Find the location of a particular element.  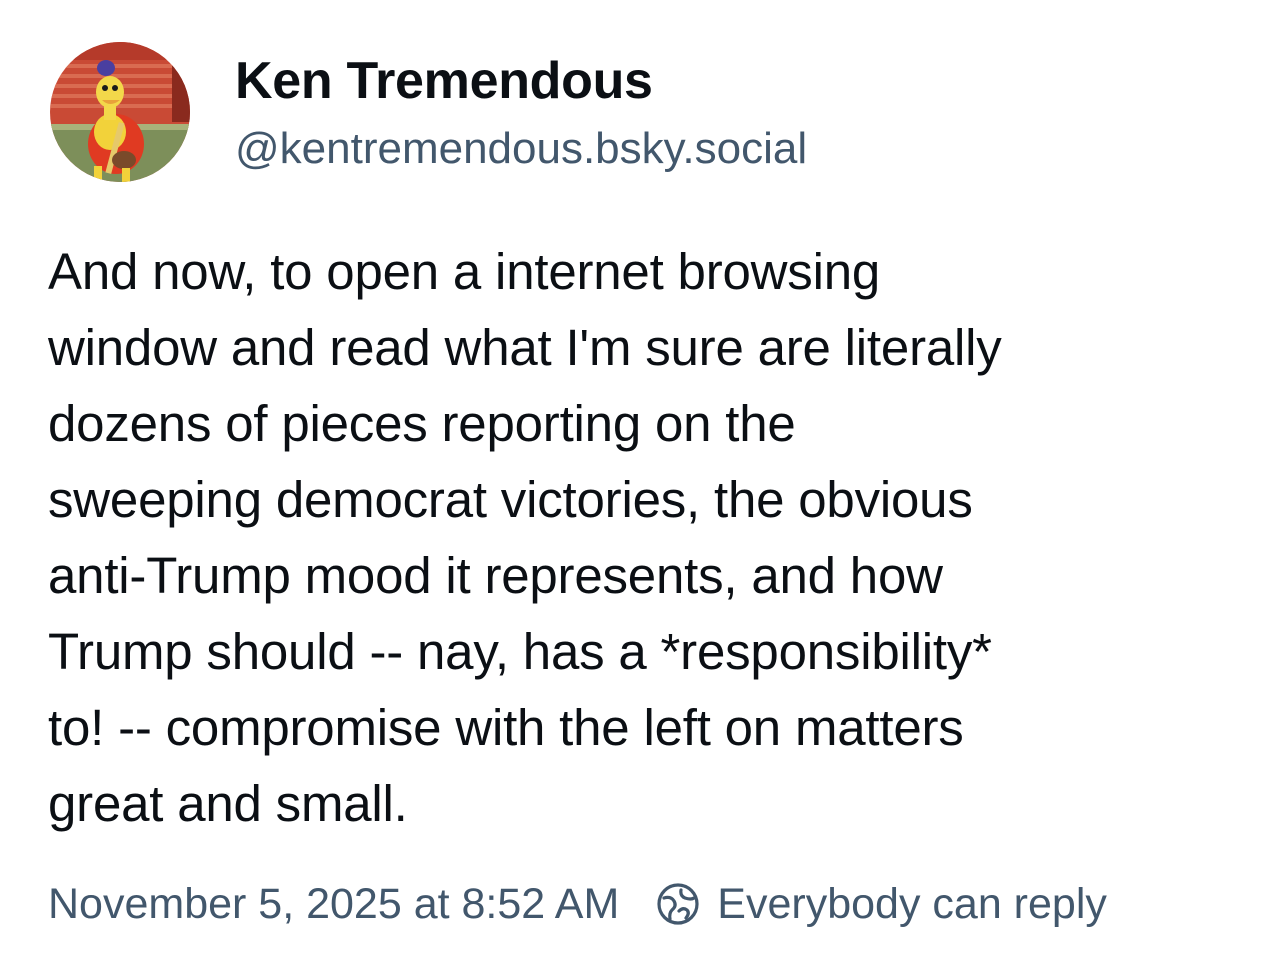

author-display-name: Ken Tremendous is located at coordinates (521, 81).